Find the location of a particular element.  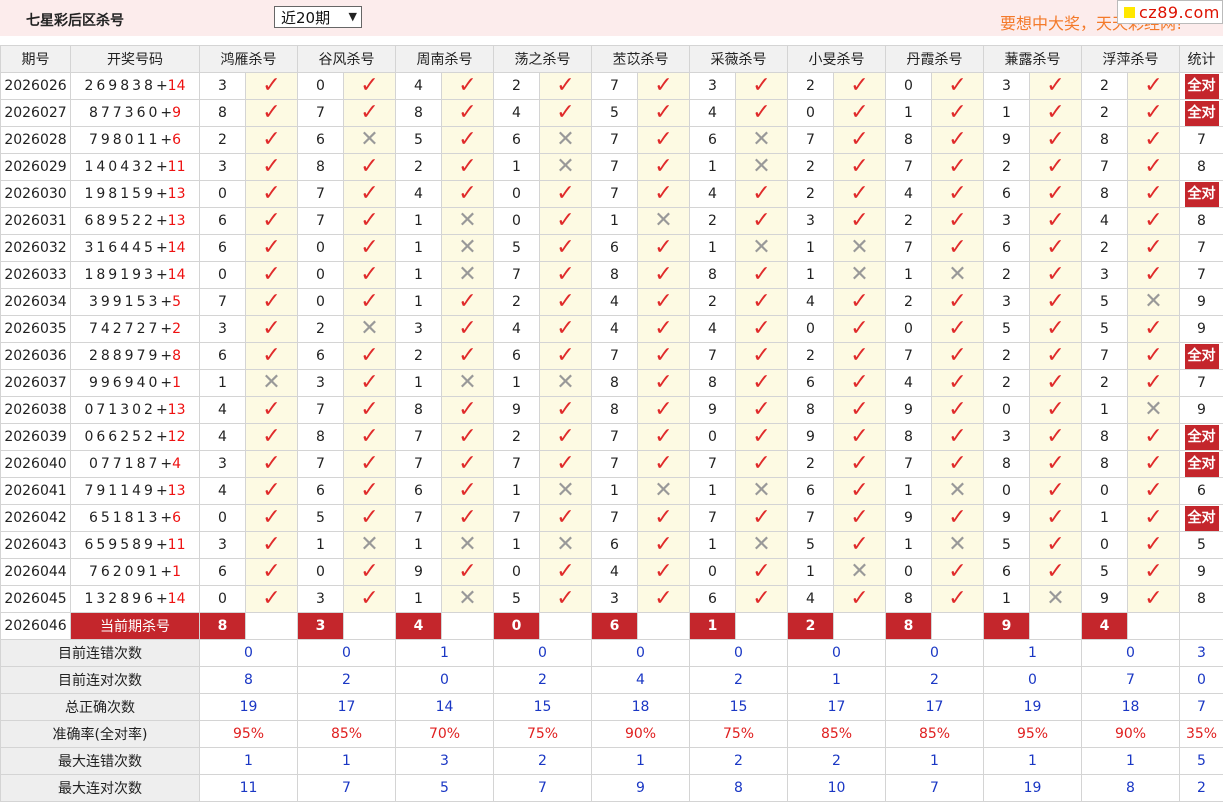

col-header-expert: 小旻杀号 is located at coordinates (836, 59).